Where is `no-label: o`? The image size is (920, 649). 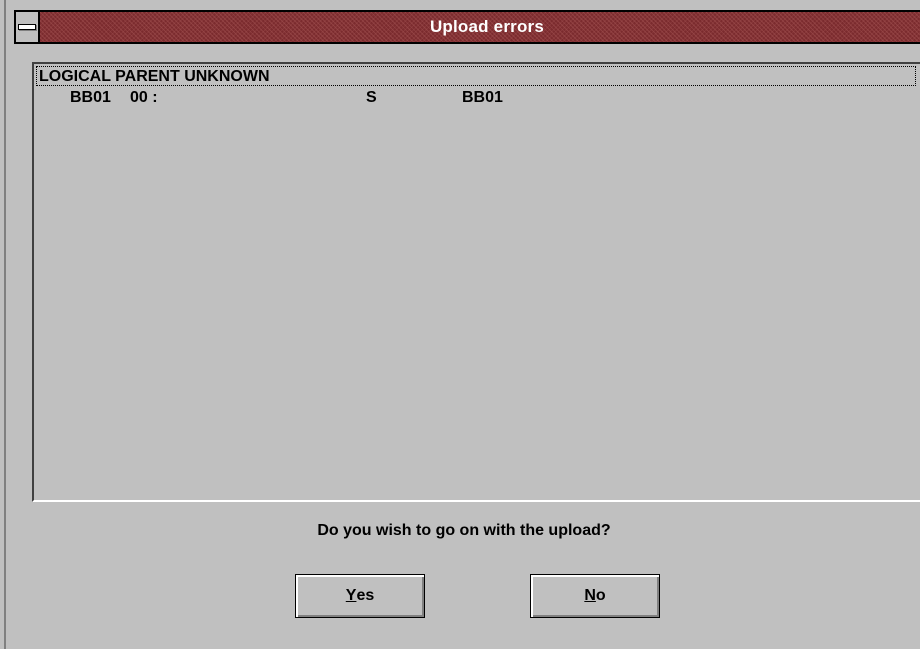
no-label: o is located at coordinates (600, 595).